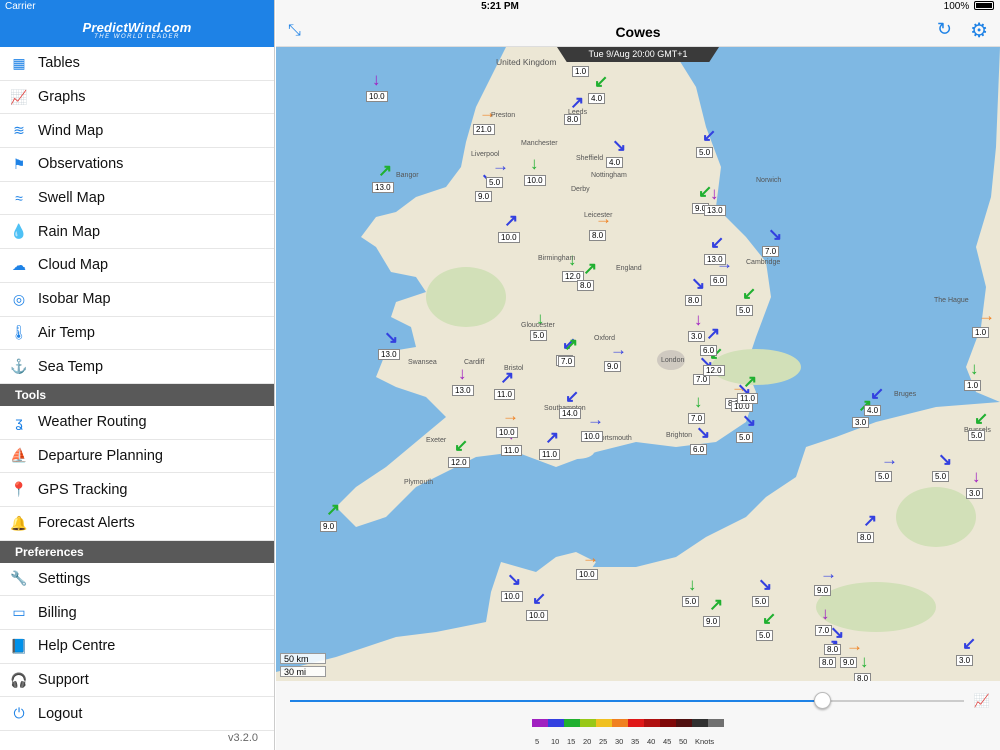  I want to click on place-label: Oxford, so click(605, 338).